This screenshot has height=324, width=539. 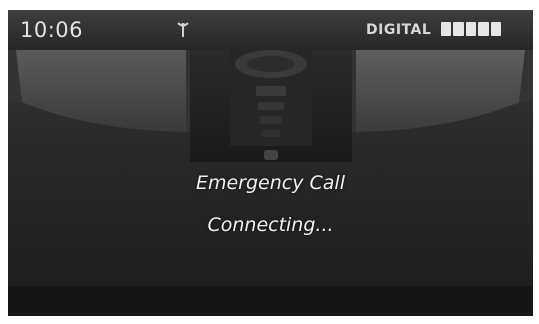 What do you see at coordinates (183, 29) in the screenshot?
I see `antenna-icon` at bounding box center [183, 29].